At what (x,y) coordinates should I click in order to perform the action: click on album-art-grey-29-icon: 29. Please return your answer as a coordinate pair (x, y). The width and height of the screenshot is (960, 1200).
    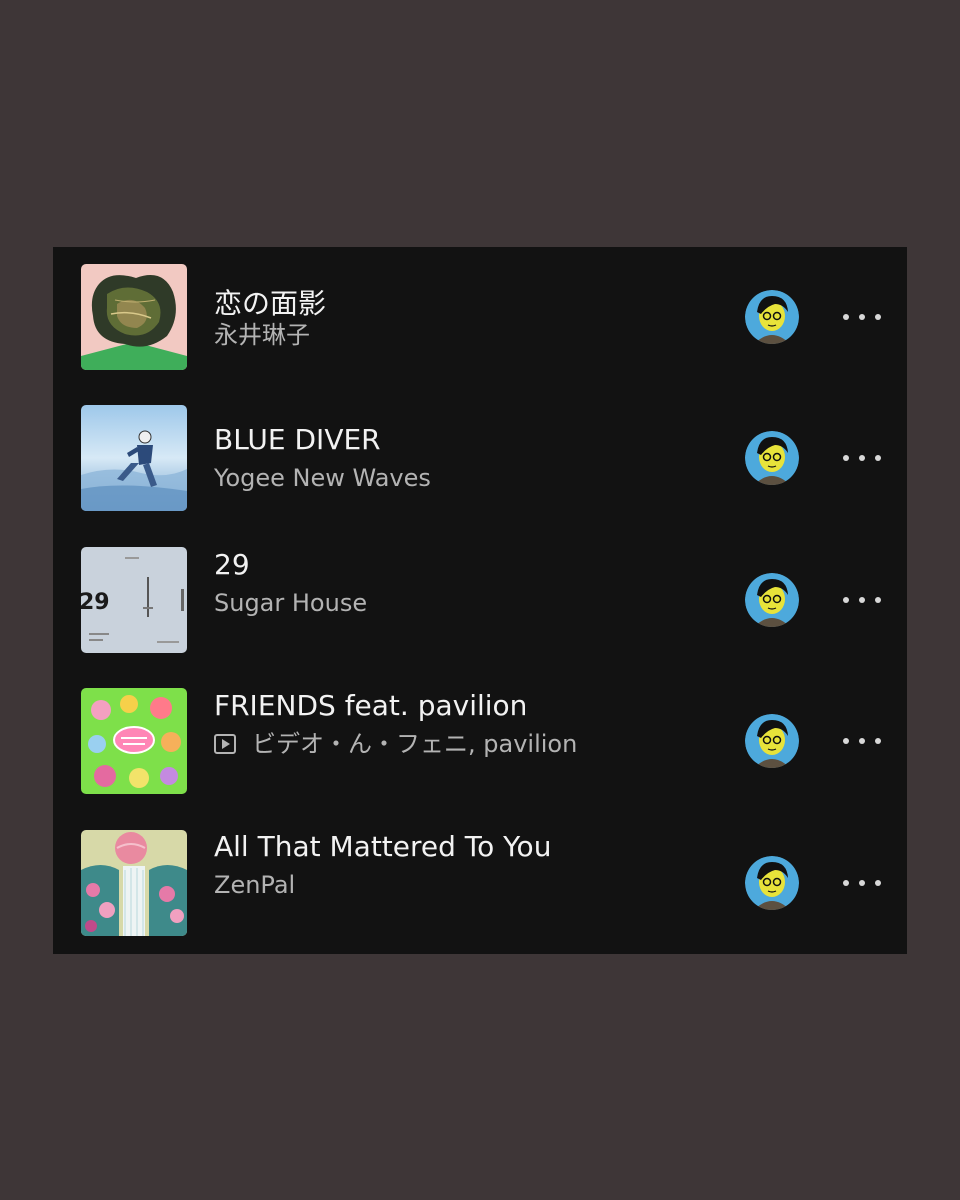
    Looking at the image, I should click on (134, 600).